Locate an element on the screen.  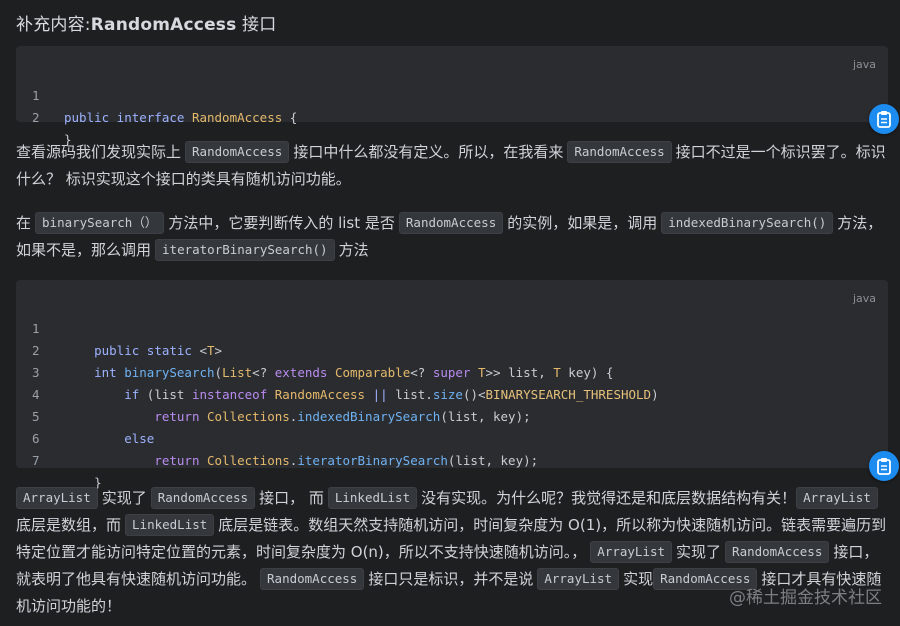
code-line: 1 public interface RandomAccess { is located at coordinates (452, 94).